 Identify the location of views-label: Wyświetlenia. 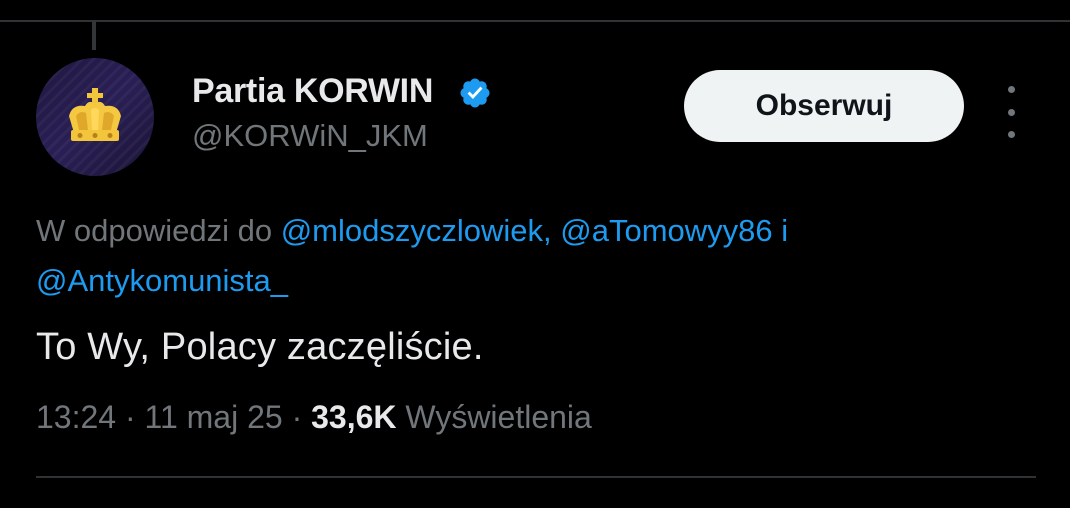
(498, 417).